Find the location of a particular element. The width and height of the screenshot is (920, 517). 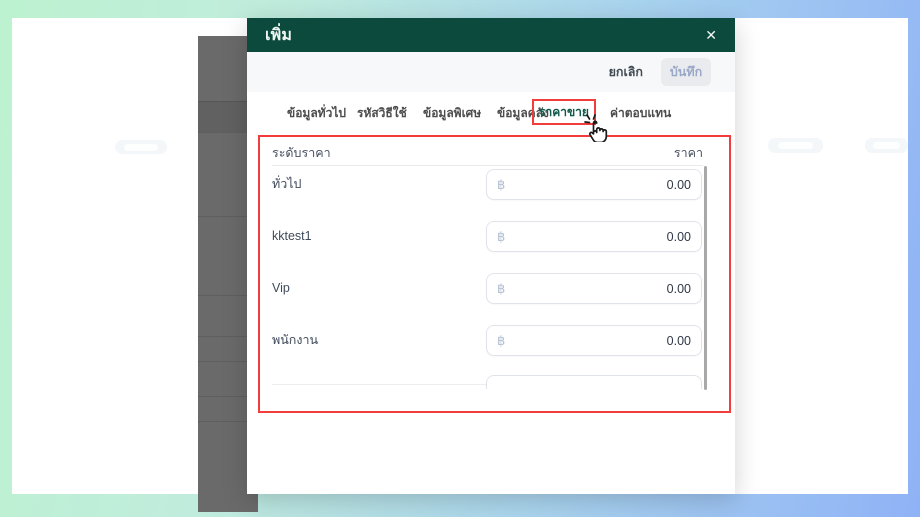

price-level-label: ทั่วไป is located at coordinates (287, 184).